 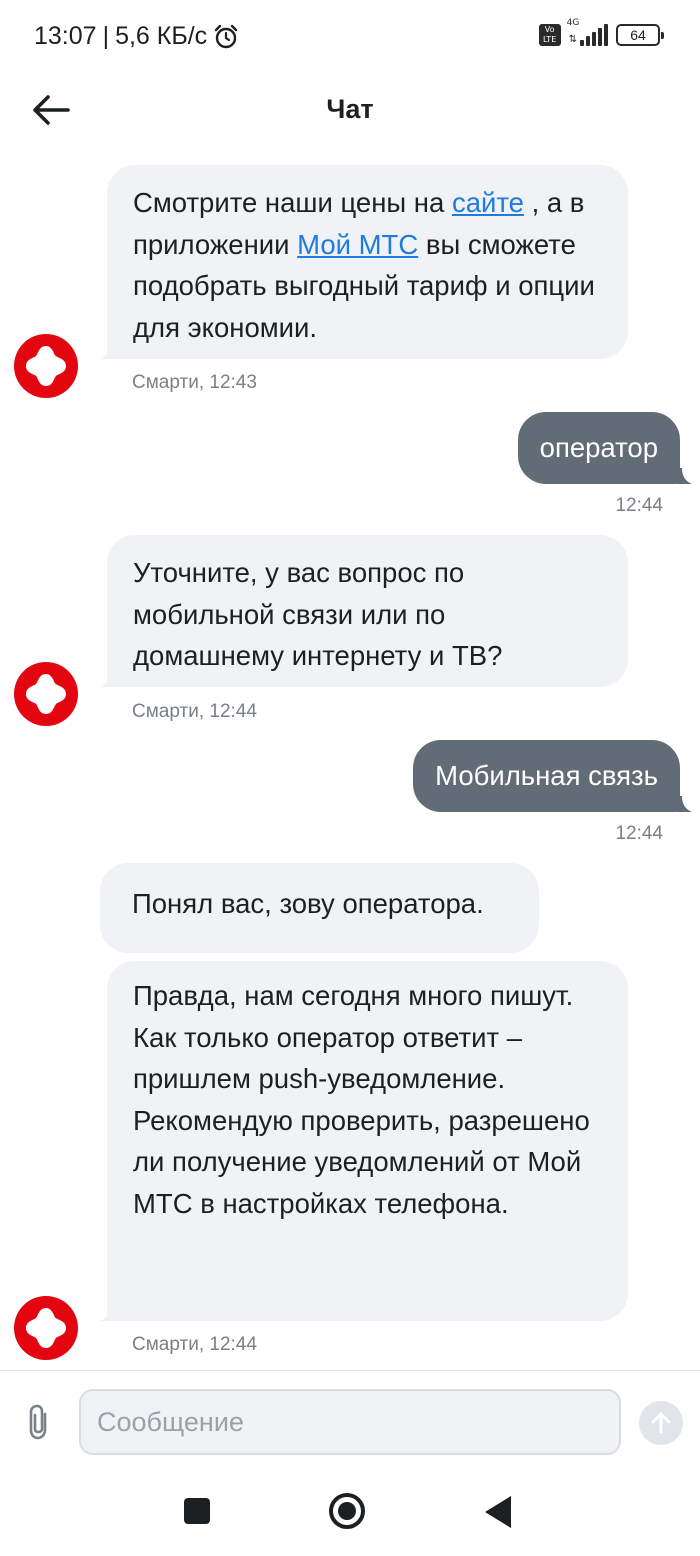 What do you see at coordinates (161, 36) in the screenshot?
I see `status-speed: 5,6 КБ/с` at bounding box center [161, 36].